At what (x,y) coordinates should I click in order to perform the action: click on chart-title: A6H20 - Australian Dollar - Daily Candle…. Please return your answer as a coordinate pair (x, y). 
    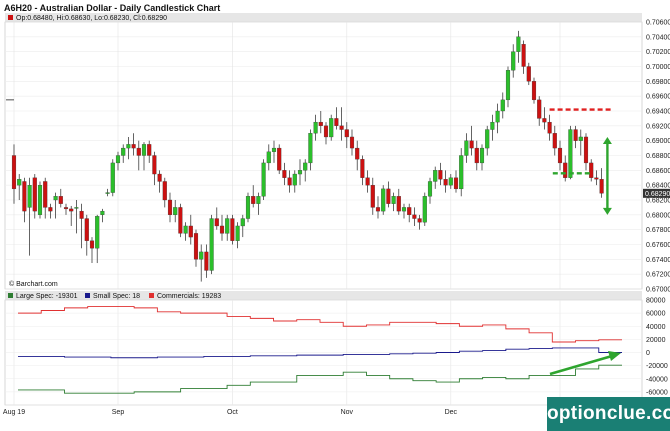
    Looking at the image, I should click on (112, 8).